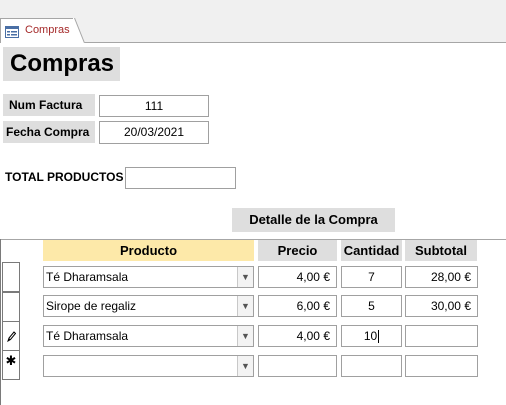  What do you see at coordinates (297, 306) in the screenshot?
I see `precio-cell: 6,00 €` at bounding box center [297, 306].